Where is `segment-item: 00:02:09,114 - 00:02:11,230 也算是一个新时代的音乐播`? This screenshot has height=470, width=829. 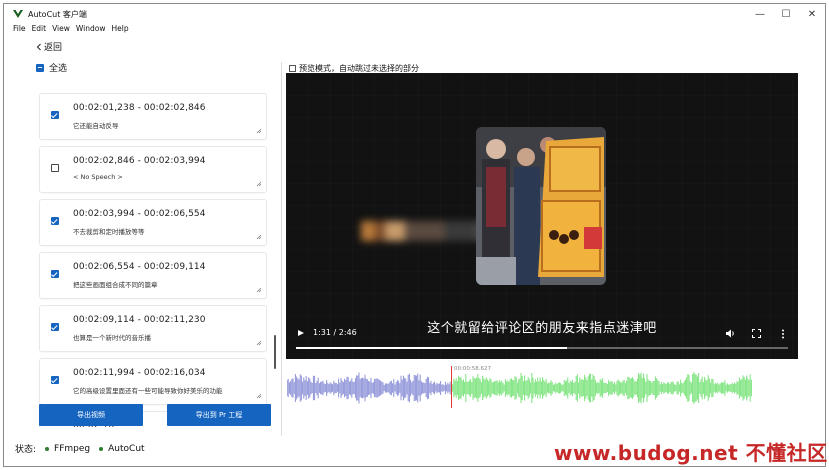
segment-item: 00:02:09,114 - 00:02:11,230 也算是一个新时代的音乐播 is located at coordinates (153, 328).